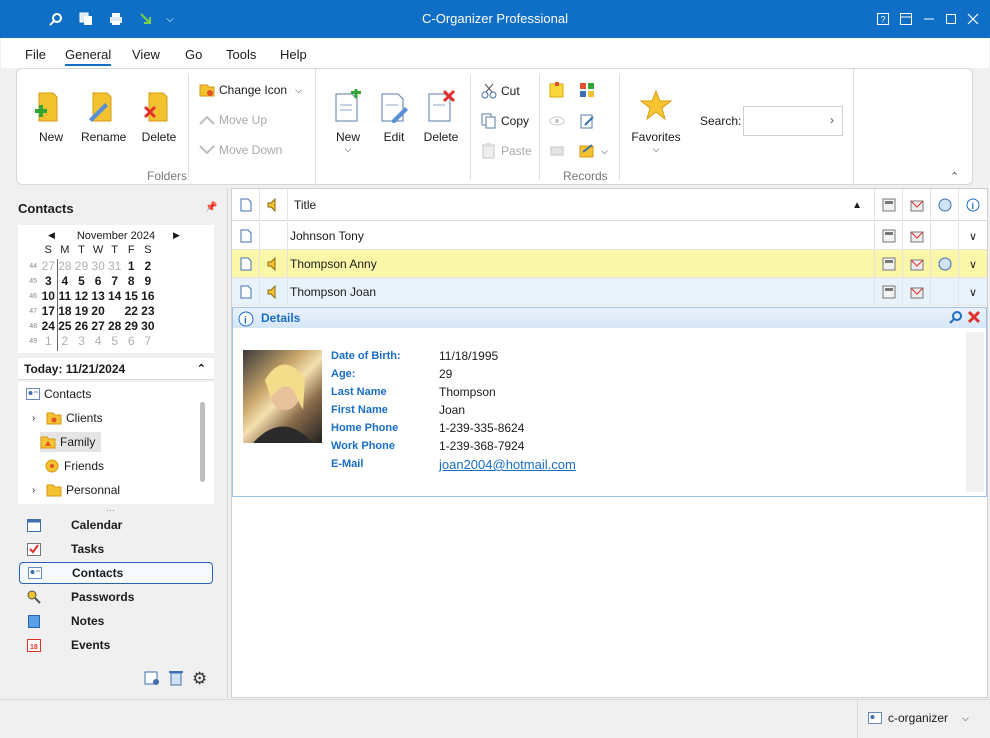 This screenshot has width=990, height=738. I want to click on calendar-day: 10, so click(48, 296).